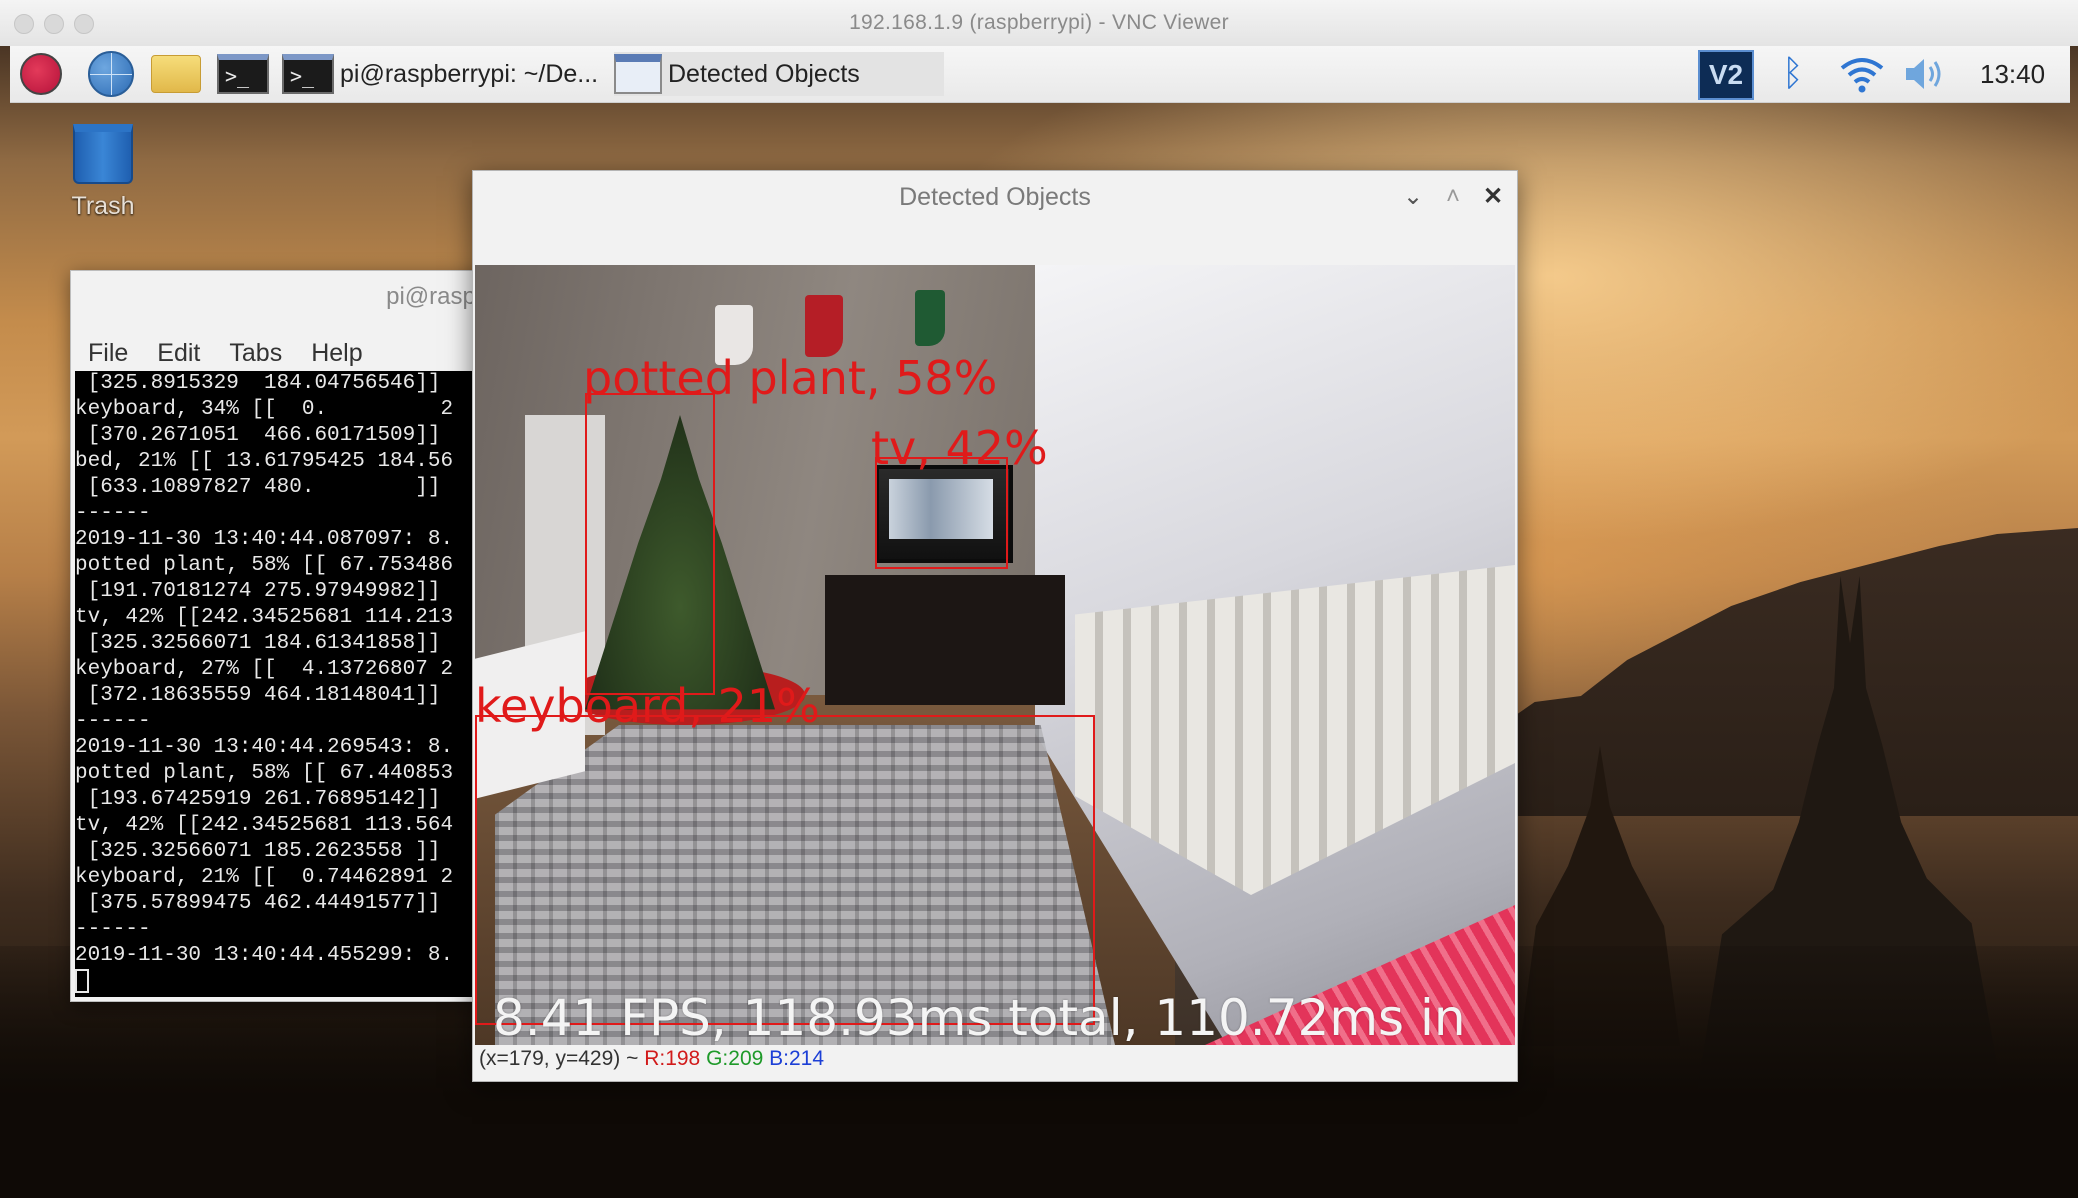 Image resolution: width=2078 pixels, height=1198 pixels. What do you see at coordinates (264, 669) in the screenshot?
I see `terminal-line: keyboard, 27% [[ 4.13726807 2` at bounding box center [264, 669].